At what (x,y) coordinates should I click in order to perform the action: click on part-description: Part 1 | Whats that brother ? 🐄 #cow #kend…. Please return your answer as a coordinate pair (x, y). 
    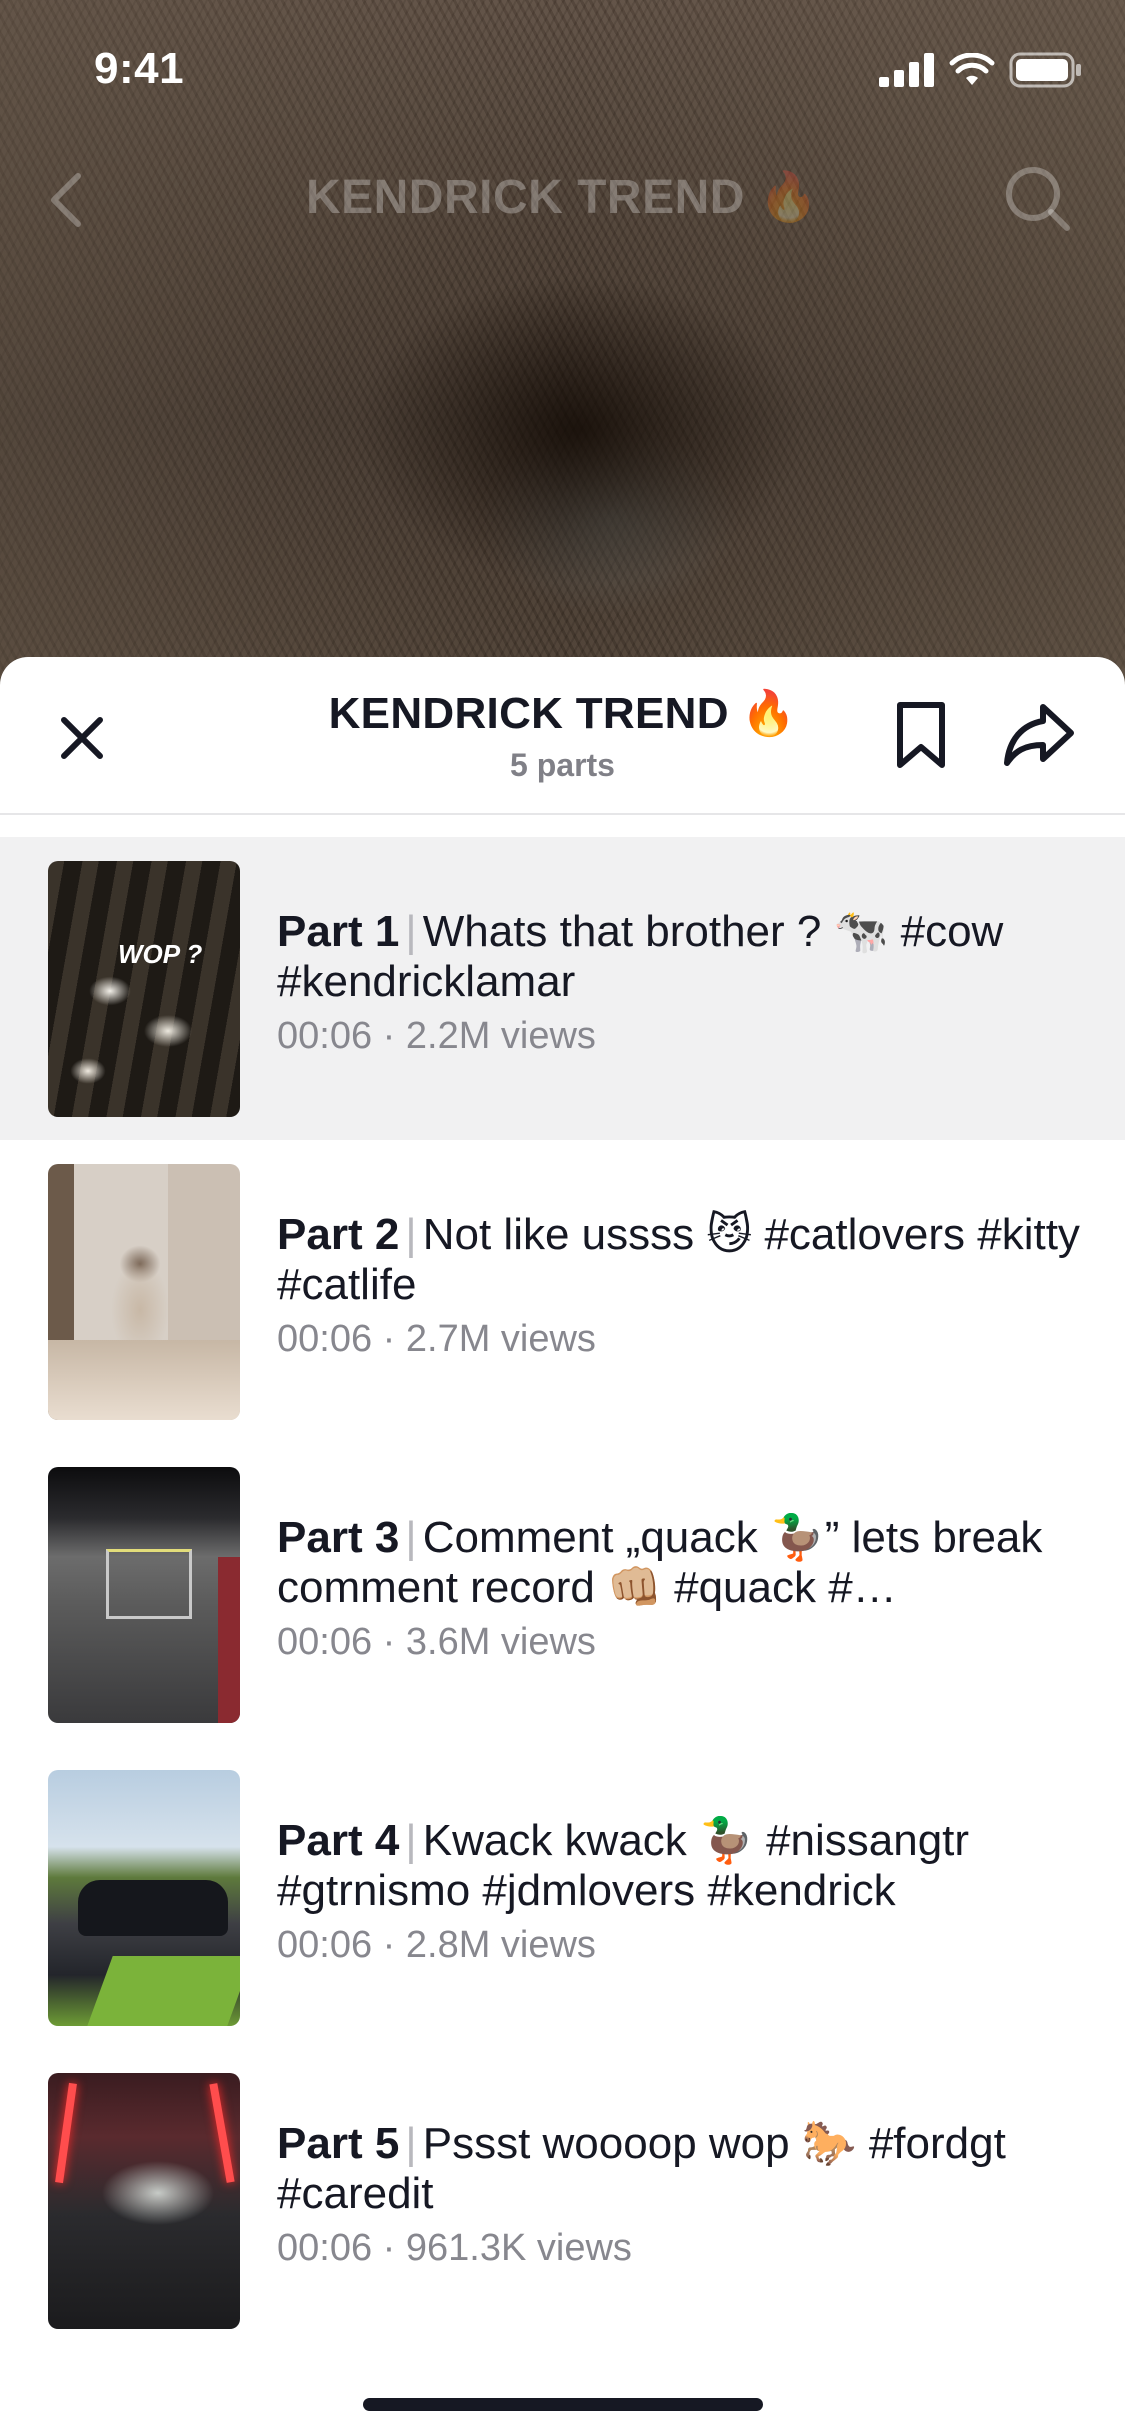
    Looking at the image, I should click on (682, 957).